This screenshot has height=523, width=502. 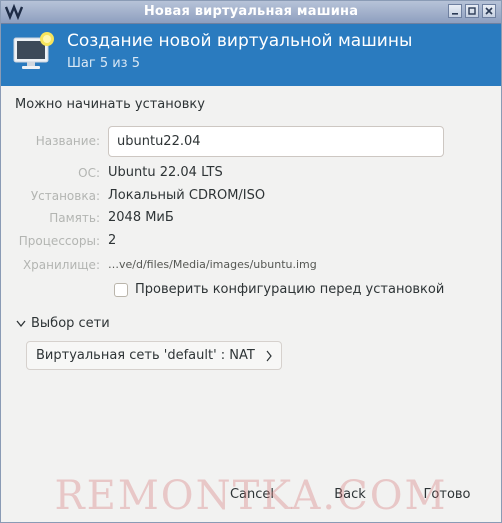 What do you see at coordinates (455, 14) in the screenshot?
I see `minimize-icon` at bounding box center [455, 14].